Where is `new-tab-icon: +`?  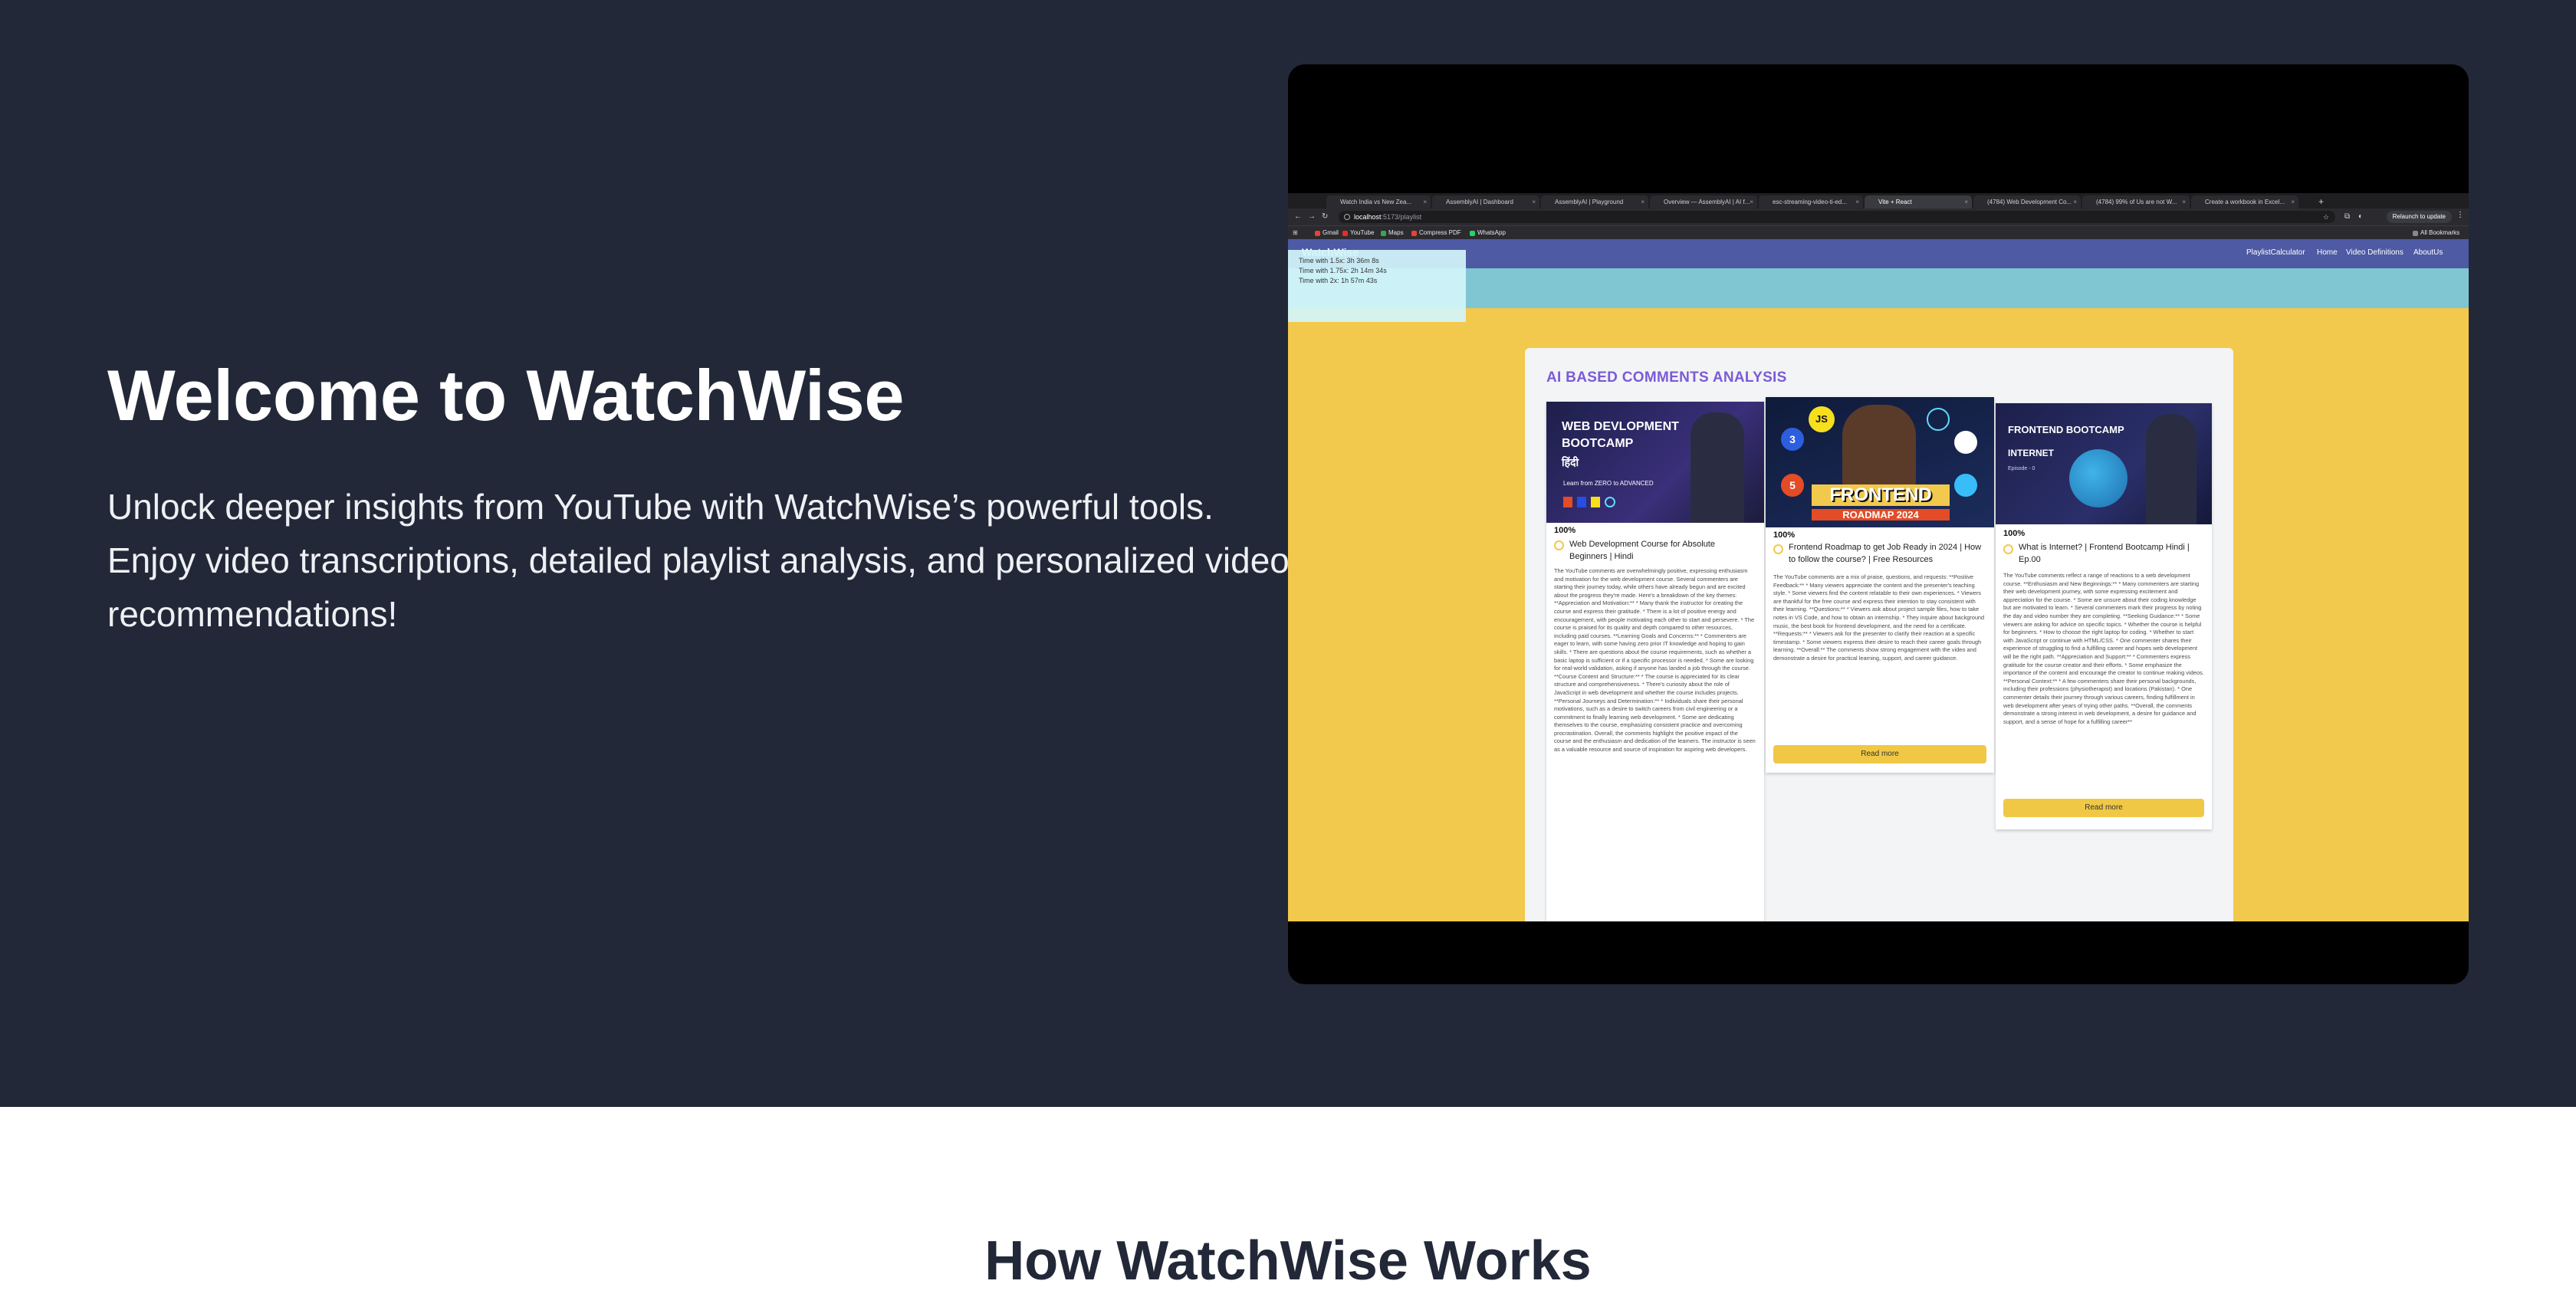 new-tab-icon: + is located at coordinates (2321, 202).